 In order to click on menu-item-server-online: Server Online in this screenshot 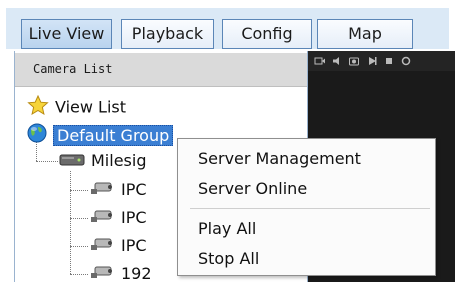, I will do `click(252, 188)`.